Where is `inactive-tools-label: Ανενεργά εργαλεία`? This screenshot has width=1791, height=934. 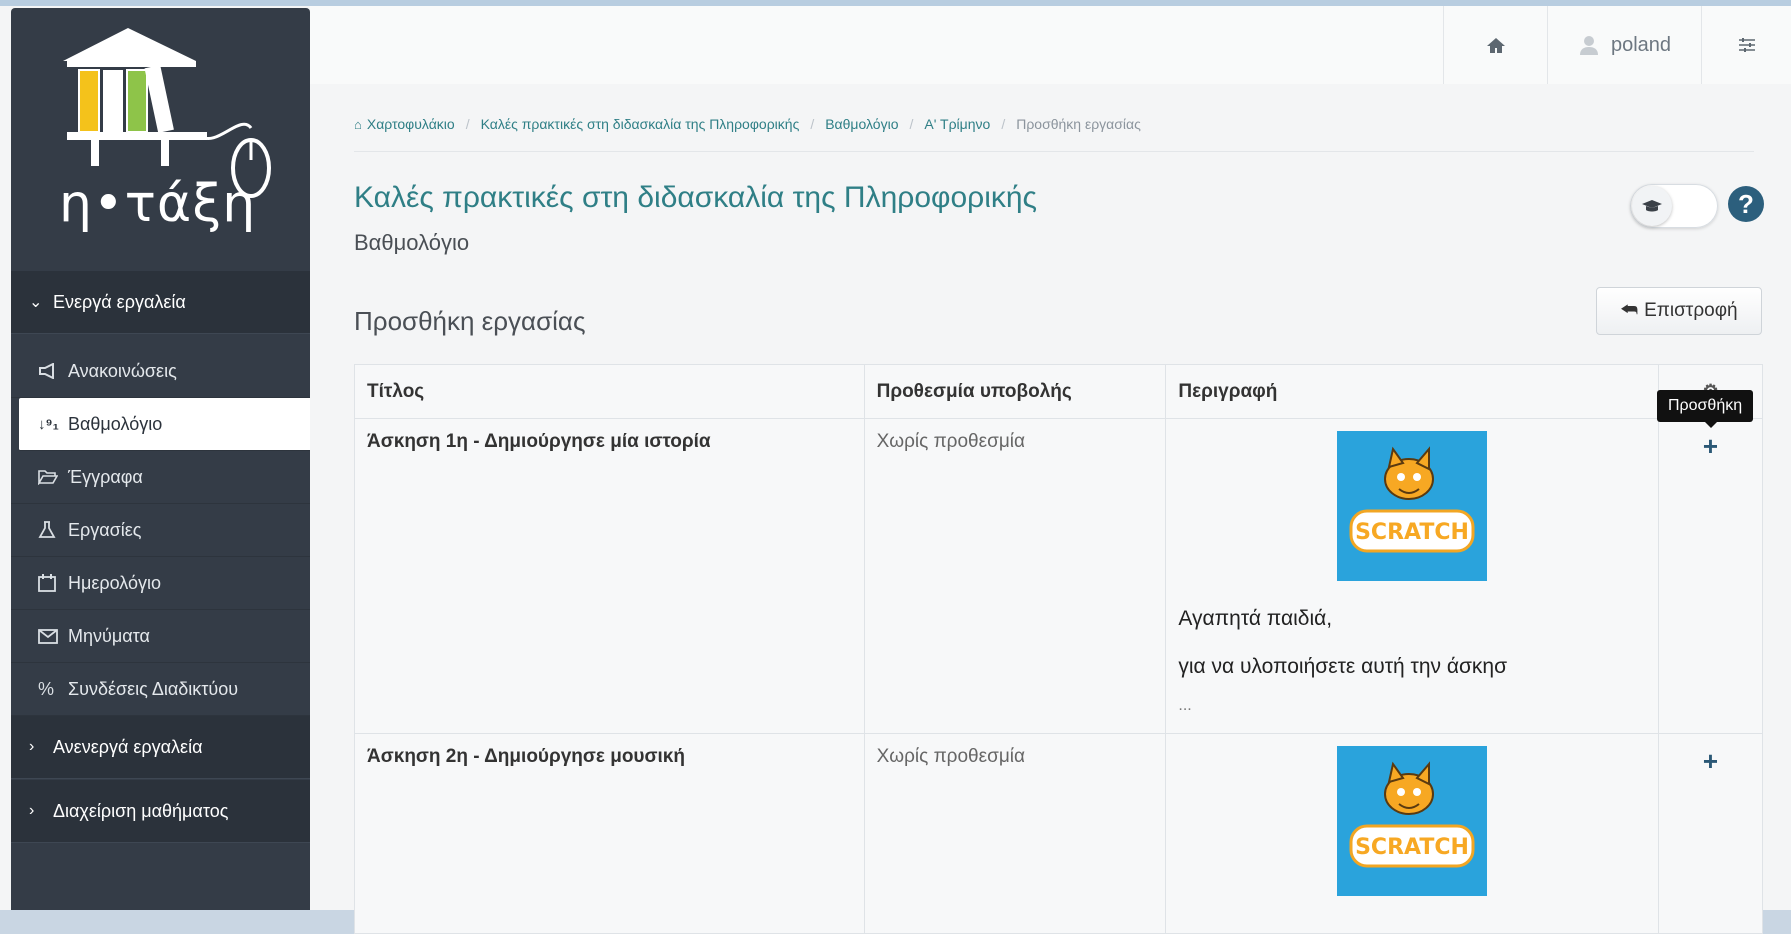 inactive-tools-label: Ανενεργά εργαλεία is located at coordinates (128, 746).